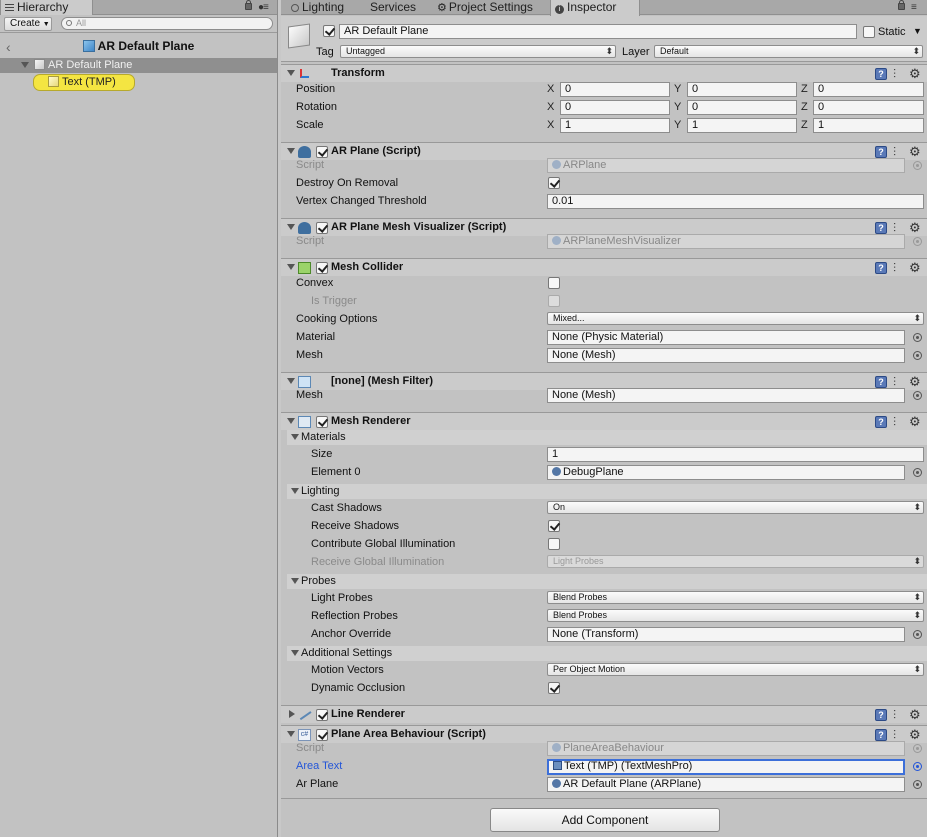  I want to click on tab-lighting: Lighting, so click(315, 7).